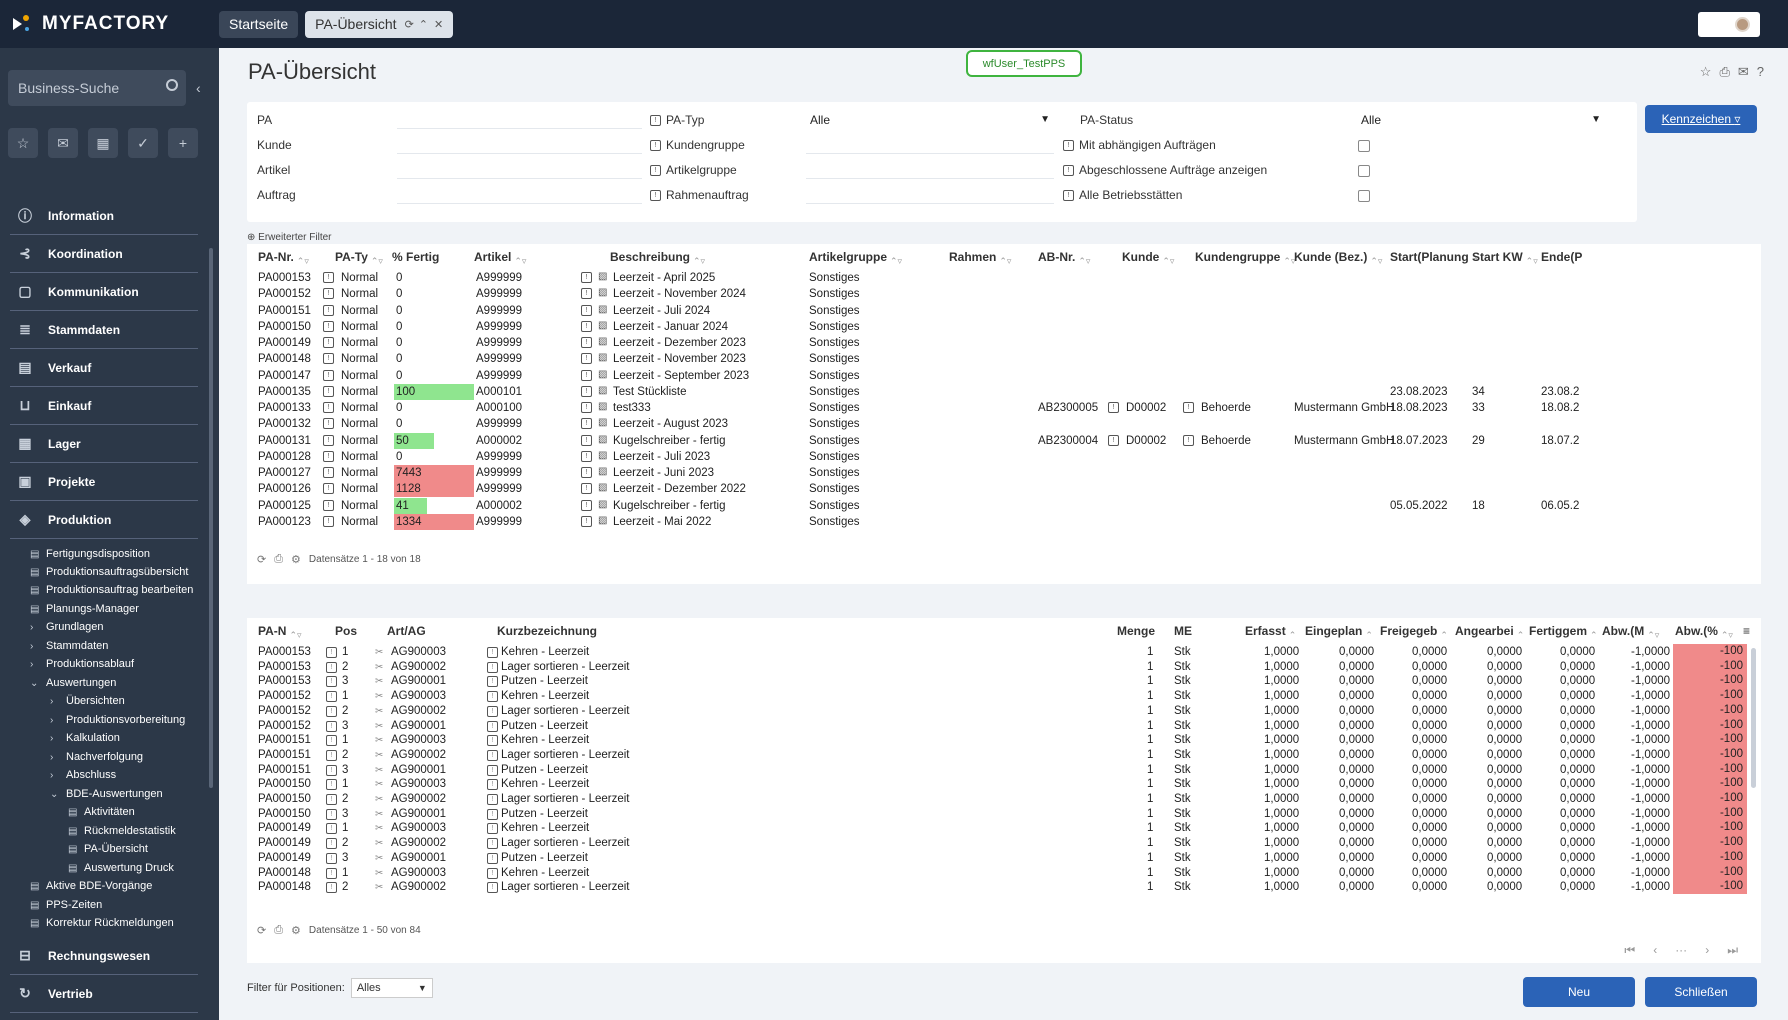  What do you see at coordinates (67, 627) in the screenshot?
I see `sidebar-item-grundlagen: › Grundlagen` at bounding box center [67, 627].